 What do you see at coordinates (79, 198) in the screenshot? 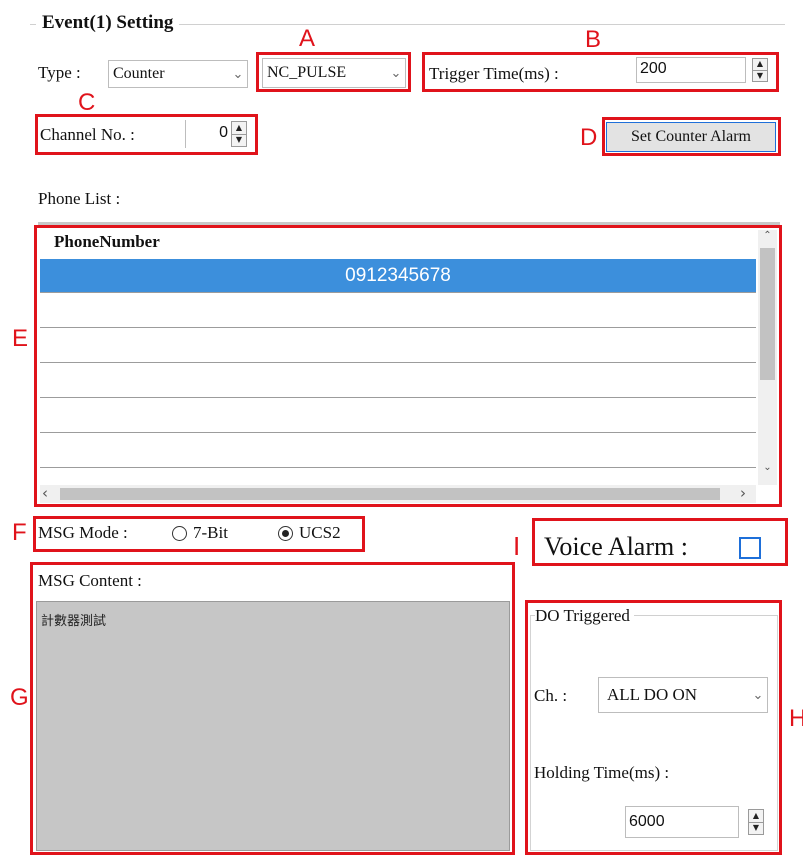
I see `phone-list-label: Phone List :` at bounding box center [79, 198].